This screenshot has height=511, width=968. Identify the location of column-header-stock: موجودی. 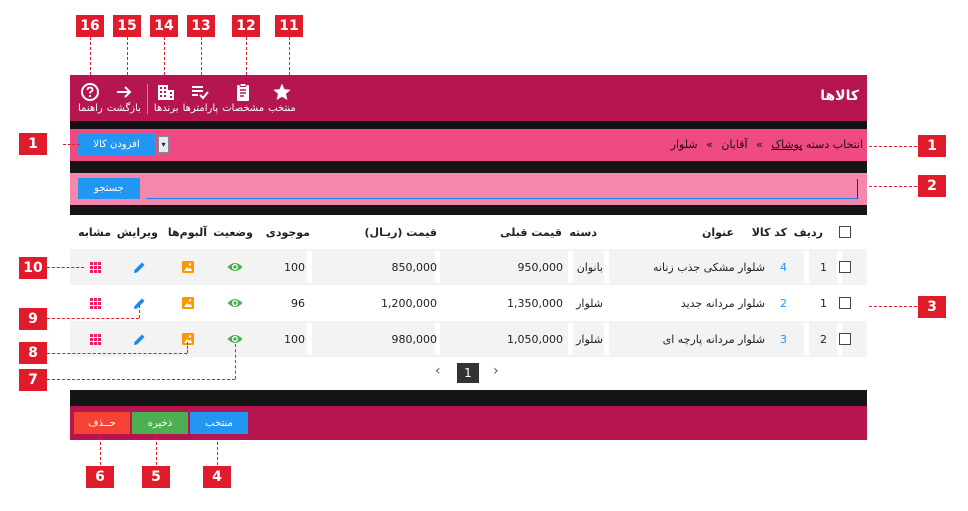
(287, 232).